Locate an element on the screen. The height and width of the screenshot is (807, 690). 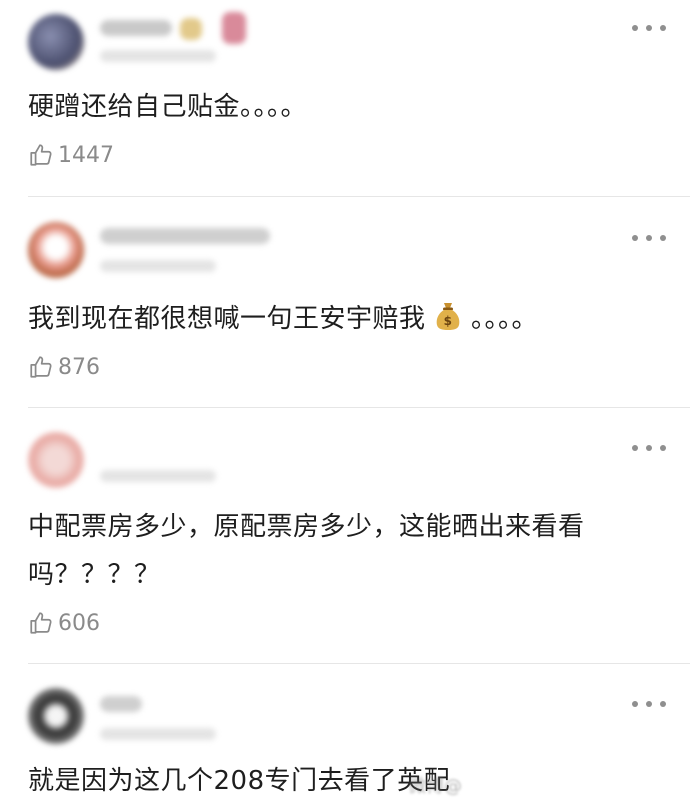
comment-text-line-1: 中配票房多少，原配票房多少，这能晒出来看看 is located at coordinates (306, 527).